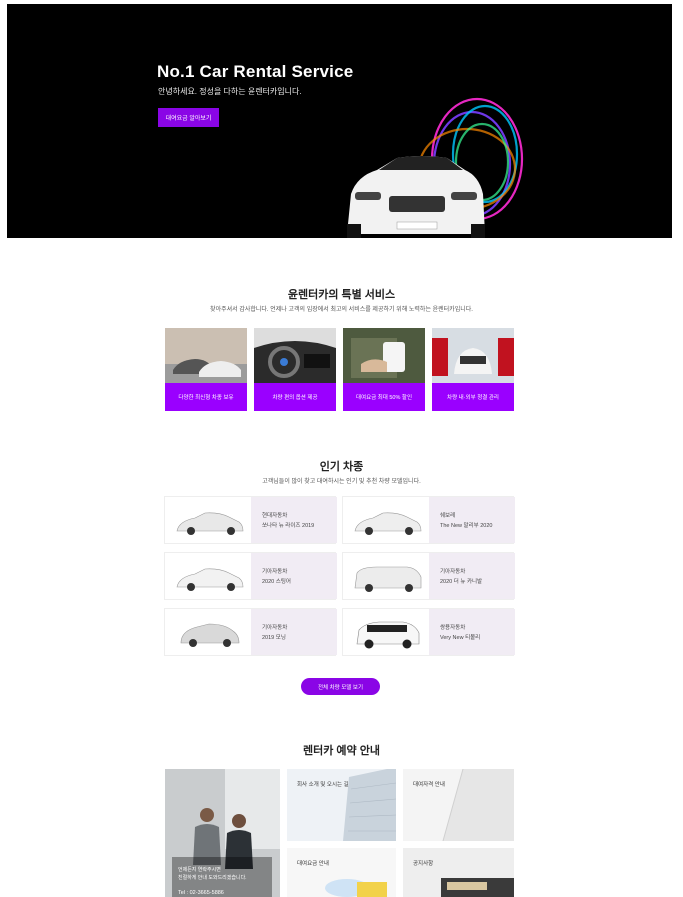 The image size is (683, 897). What do you see at coordinates (428, 632) in the screenshot?
I see `car-card: 쌍용자동차 Very New 티볼리` at bounding box center [428, 632].